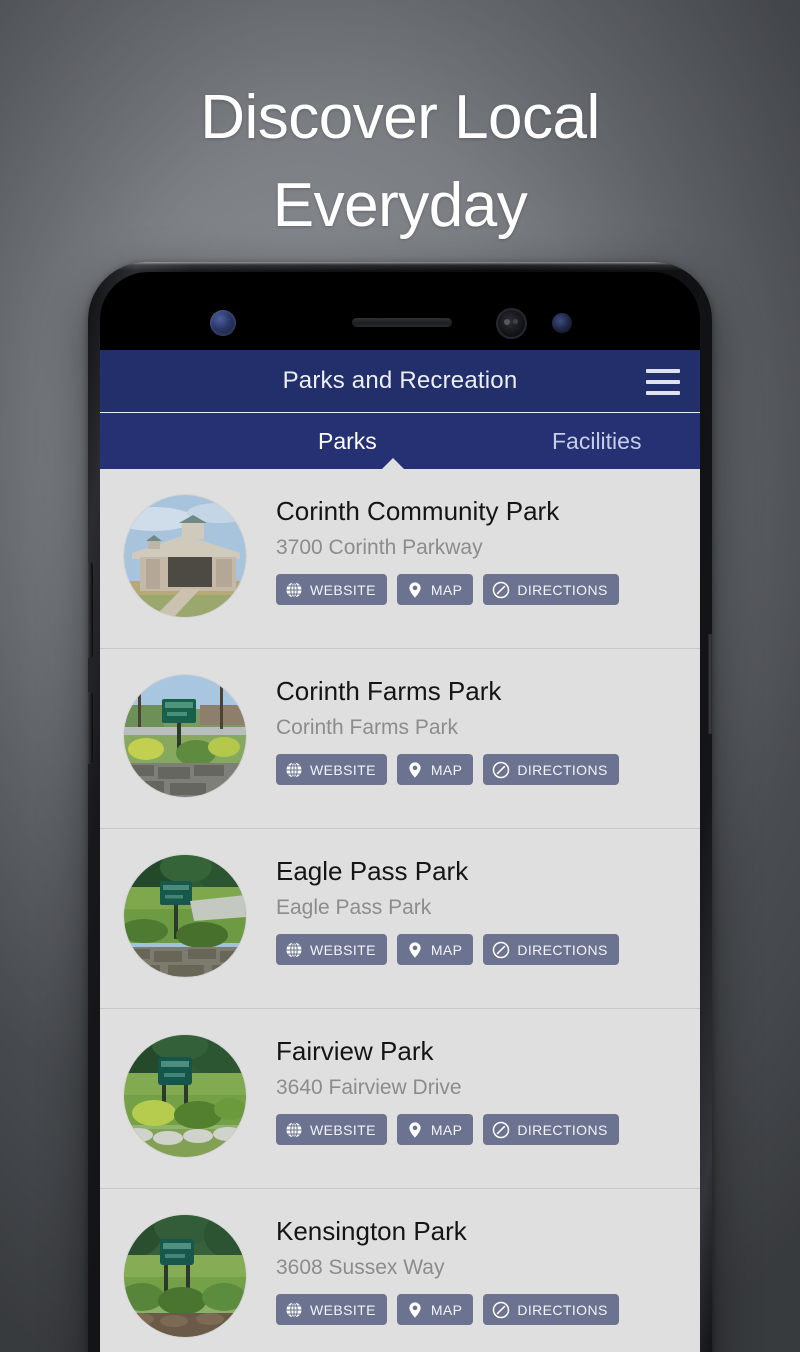 The height and width of the screenshot is (1352, 800). What do you see at coordinates (369, 1087) in the screenshot?
I see `park-address: 3640 Fairview Drive` at bounding box center [369, 1087].